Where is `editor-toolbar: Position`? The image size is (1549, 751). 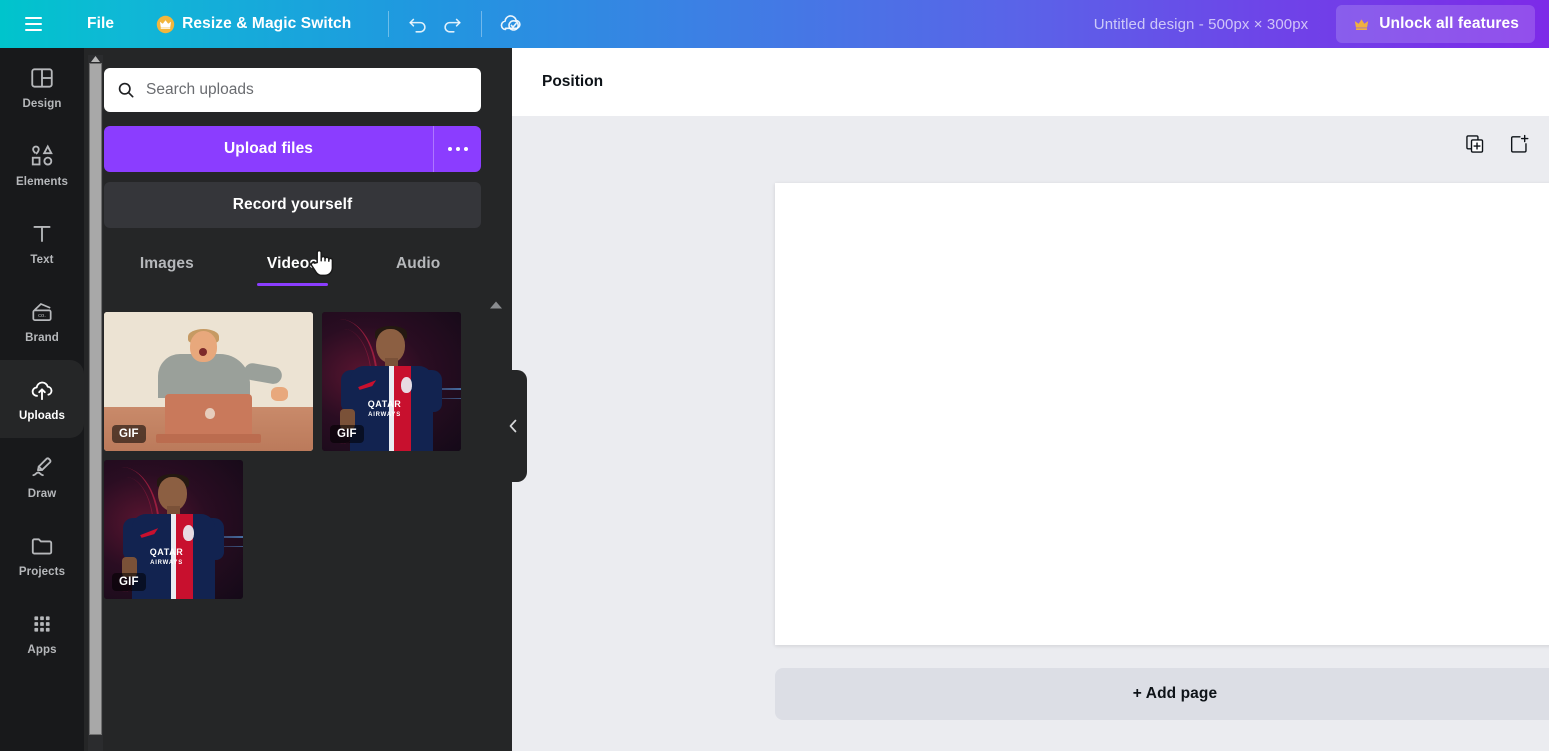 editor-toolbar: Position is located at coordinates (1030, 82).